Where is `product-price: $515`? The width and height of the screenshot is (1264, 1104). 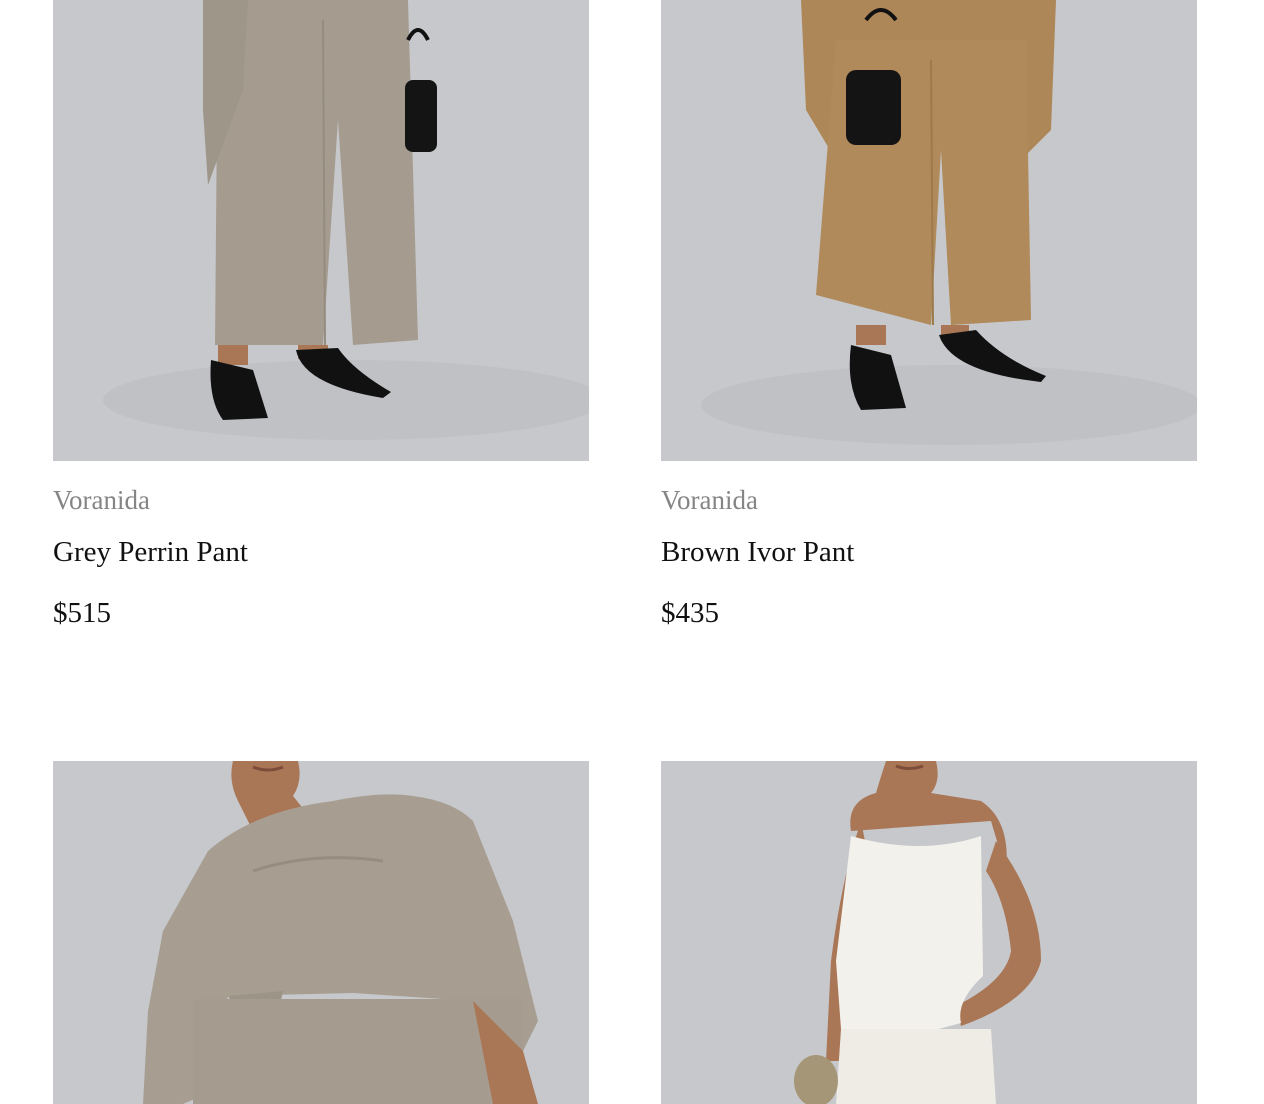
product-price: $515 is located at coordinates (82, 613).